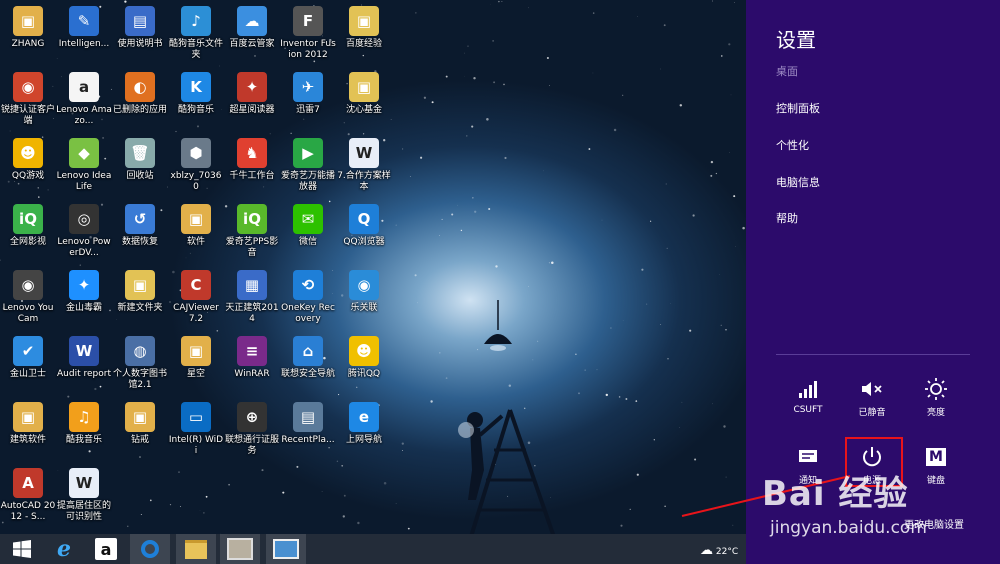  Describe the element at coordinates (240, 549) in the screenshot. I see `taskbar-photo-button` at that location.